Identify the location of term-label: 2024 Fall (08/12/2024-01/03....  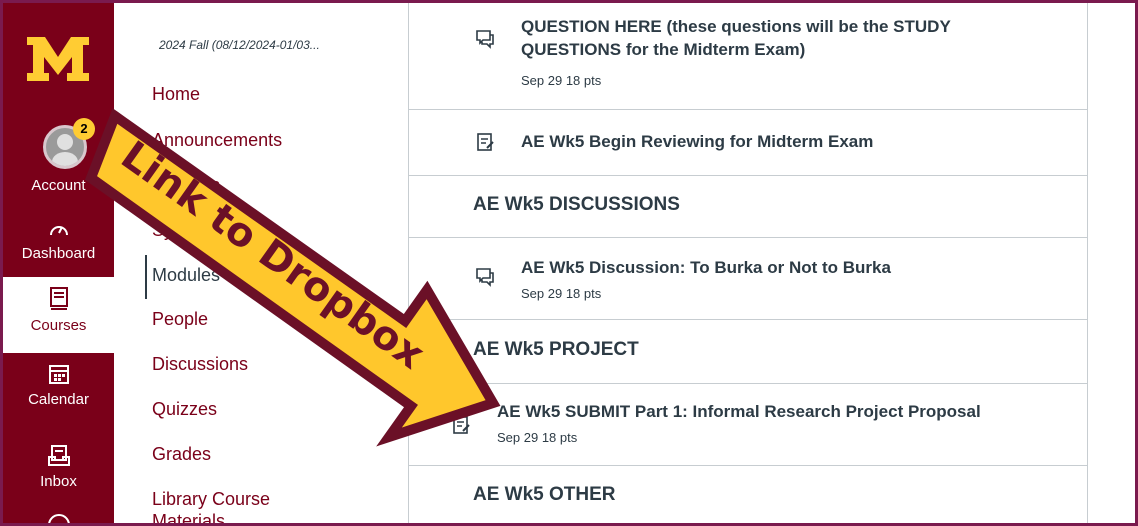
(239, 45).